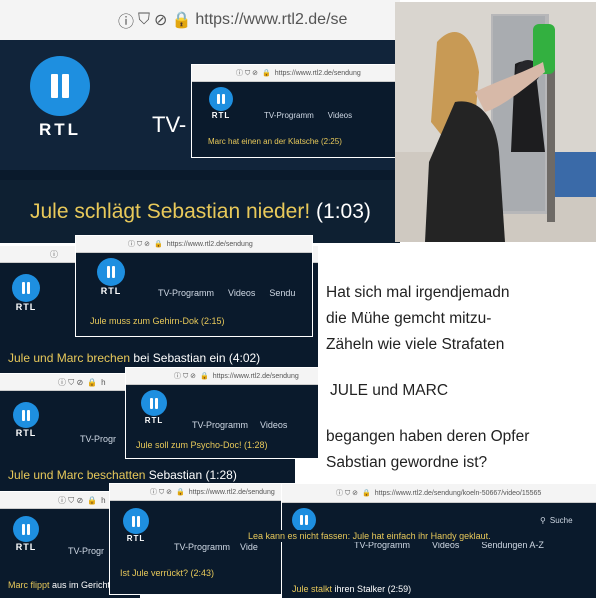  What do you see at coordinates (160, 20) in the screenshot?
I see `tracking-icon: ⊘` at bounding box center [160, 20].